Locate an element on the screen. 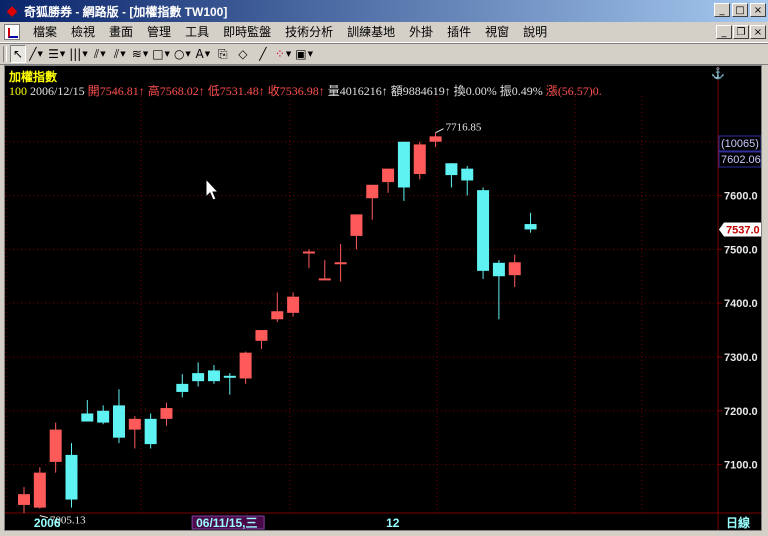 The height and width of the screenshot is (536, 768). menu-tools: 工具 is located at coordinates (197, 32).